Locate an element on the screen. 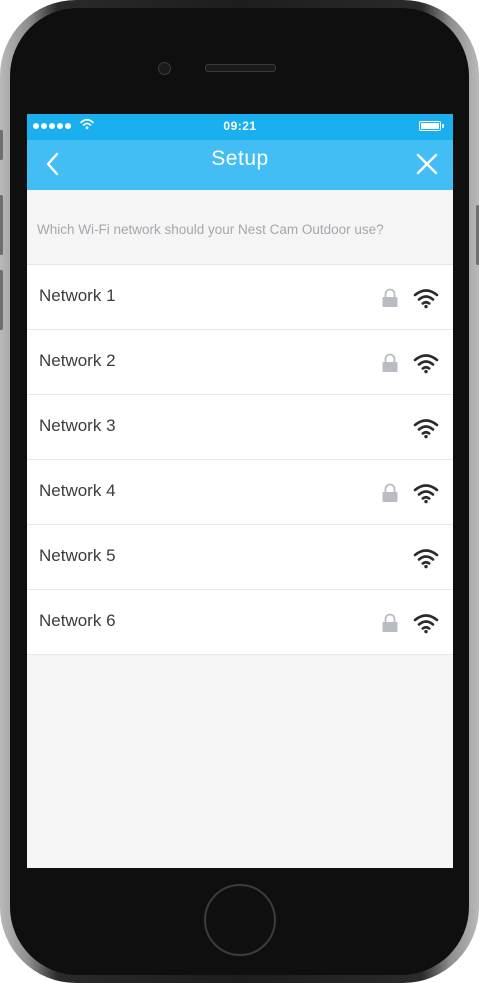 The height and width of the screenshot is (983, 479). network-name: Network 6 is located at coordinates (77, 620).